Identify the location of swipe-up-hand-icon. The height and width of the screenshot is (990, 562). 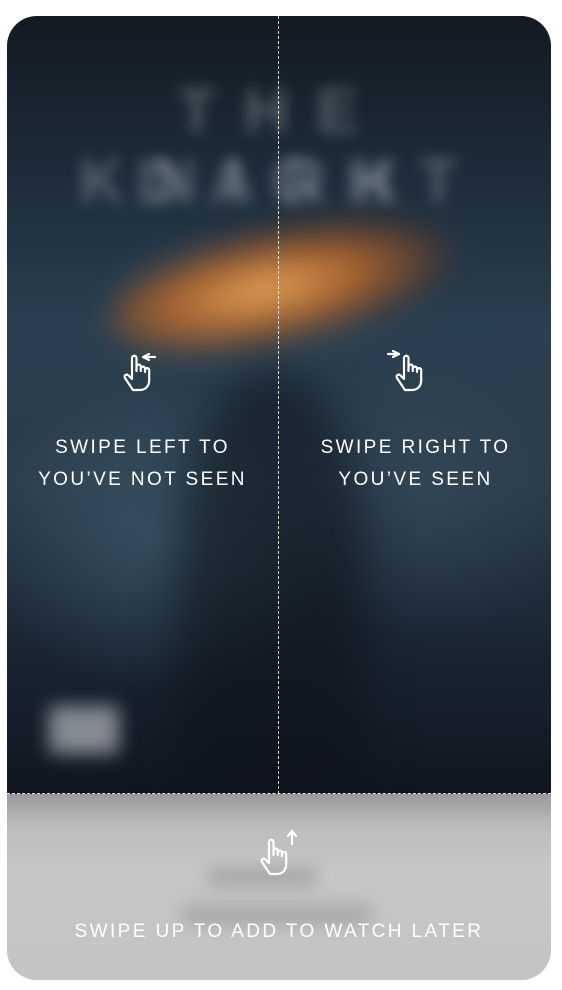
(279, 852).